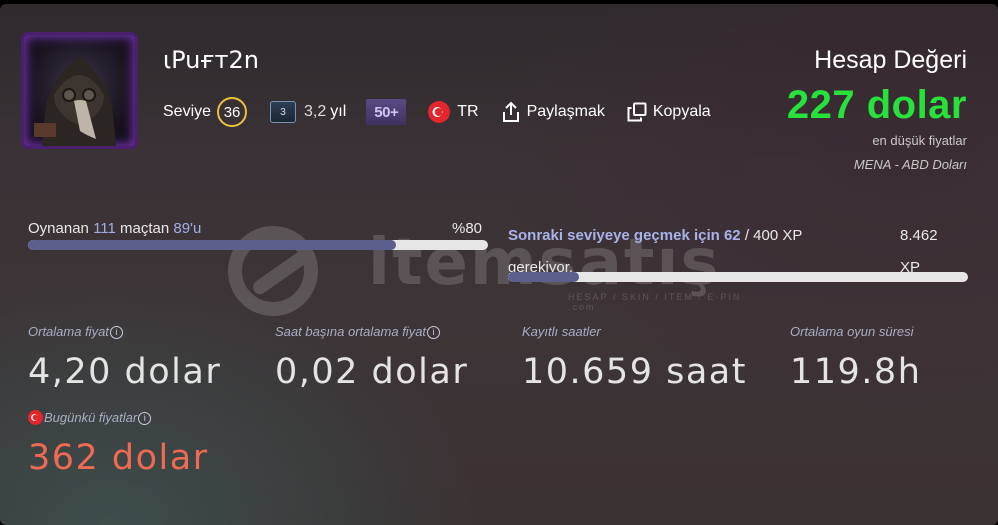  What do you see at coordinates (544, 277) in the screenshot?
I see `xp-progress-fill` at bounding box center [544, 277].